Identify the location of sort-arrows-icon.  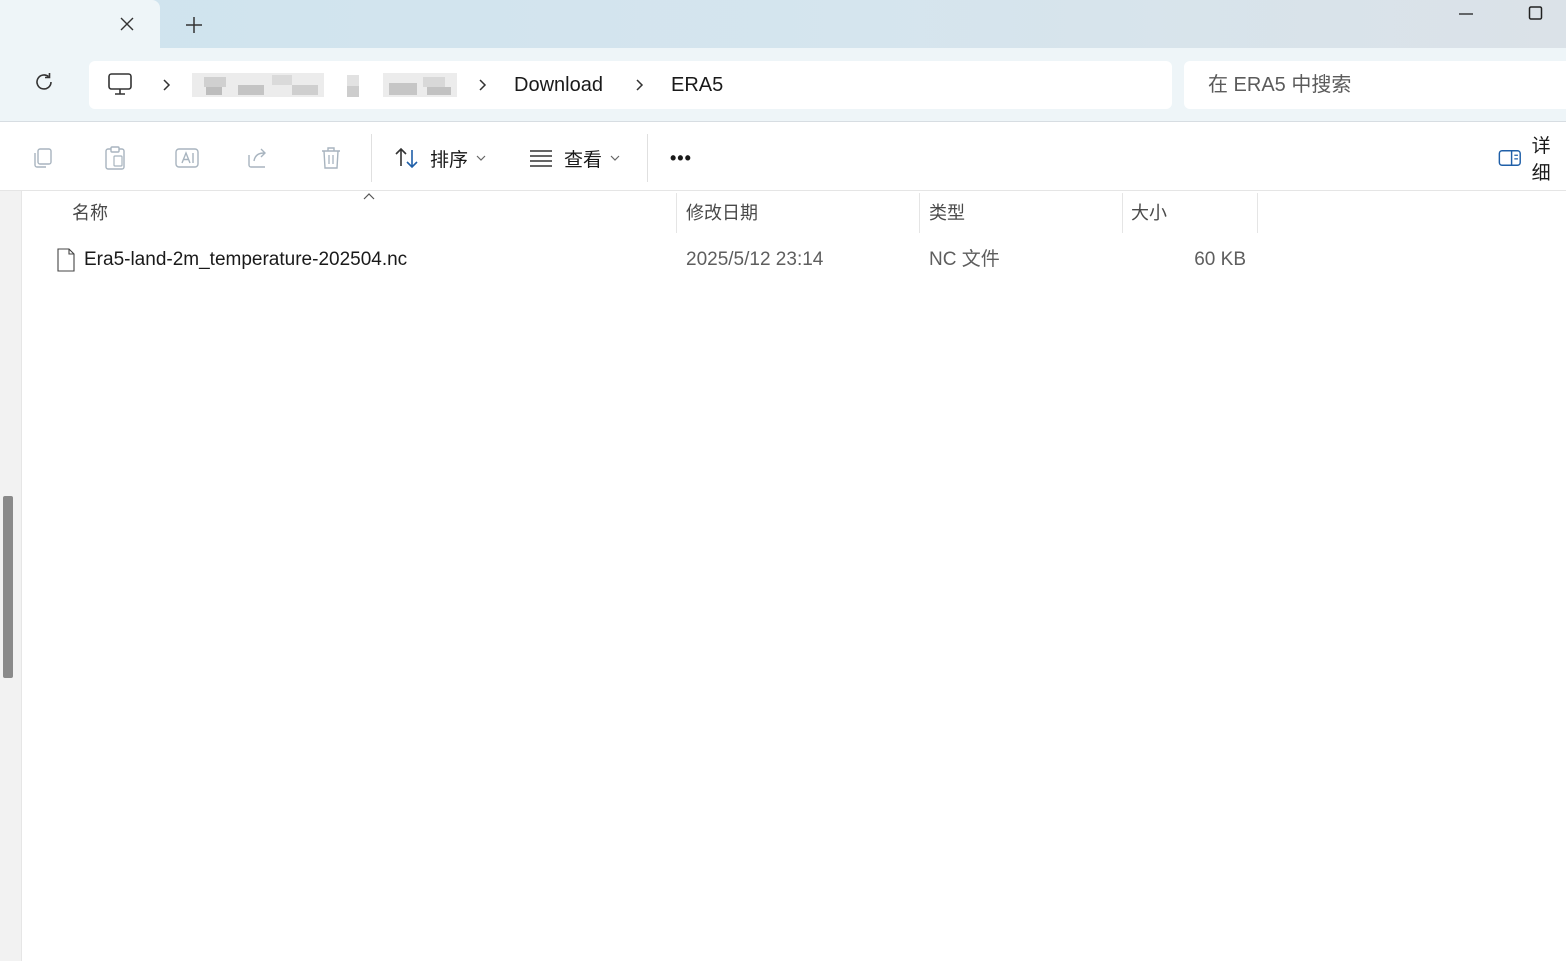
(406, 158).